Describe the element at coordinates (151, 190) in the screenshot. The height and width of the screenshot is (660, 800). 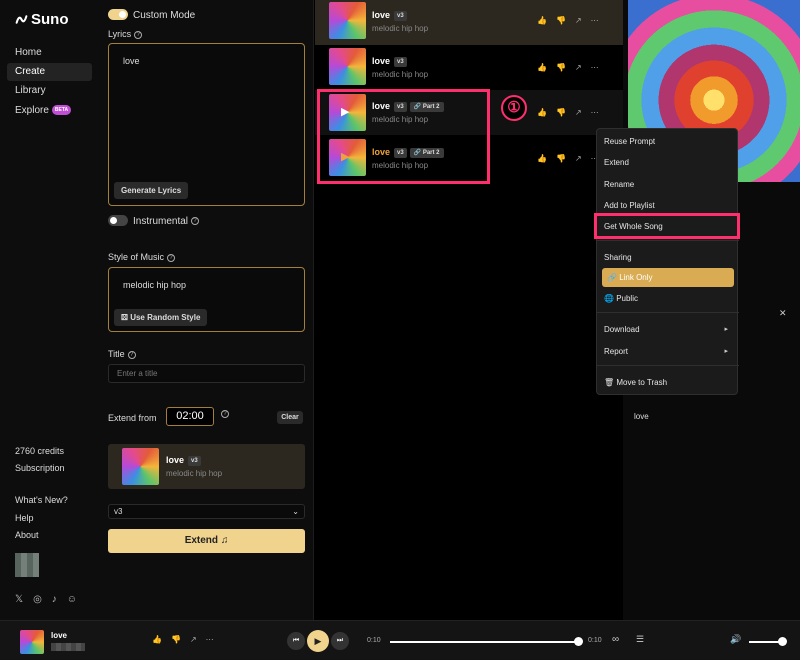
I see `generate-lyrics-button: Generate Lyrics` at that location.